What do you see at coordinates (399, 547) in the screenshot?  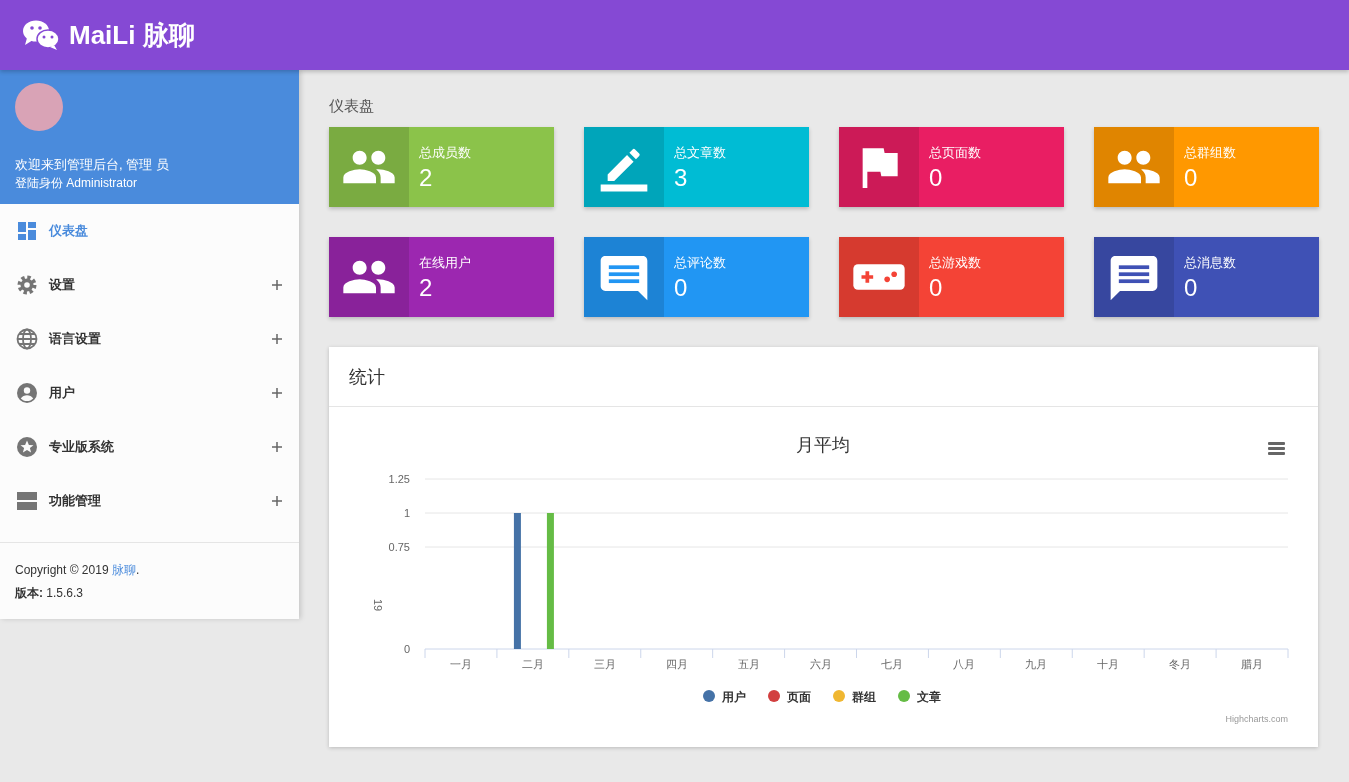 I see `y-tick-label: 0.75` at bounding box center [399, 547].